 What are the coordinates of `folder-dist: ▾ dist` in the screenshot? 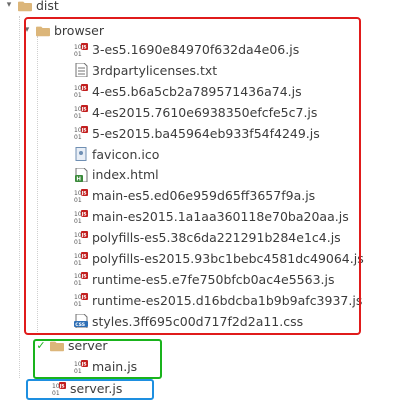 It's located at (31, 8).